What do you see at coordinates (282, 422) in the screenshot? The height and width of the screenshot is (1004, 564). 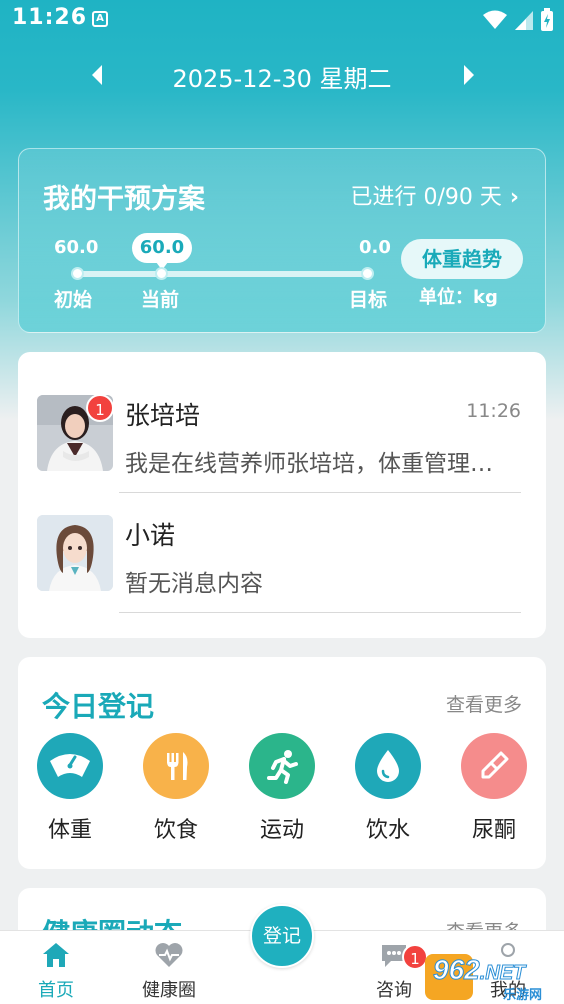 I see `chat-item-zhang: 1 张培培 11:26 我是在线营养师张培培，体重管理师，有什么问题可以问我` at bounding box center [282, 422].